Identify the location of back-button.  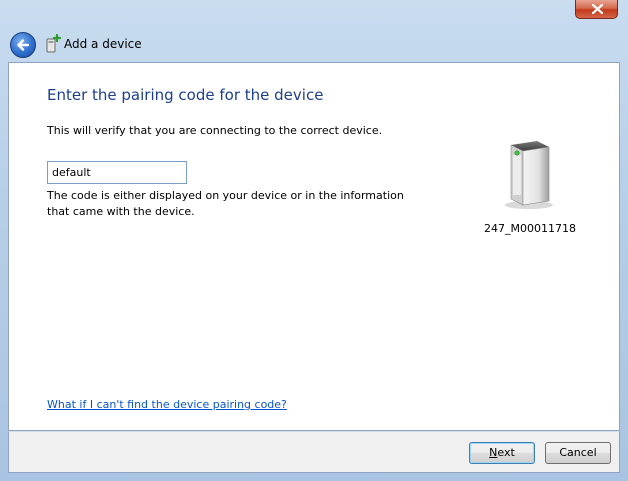
(23, 45).